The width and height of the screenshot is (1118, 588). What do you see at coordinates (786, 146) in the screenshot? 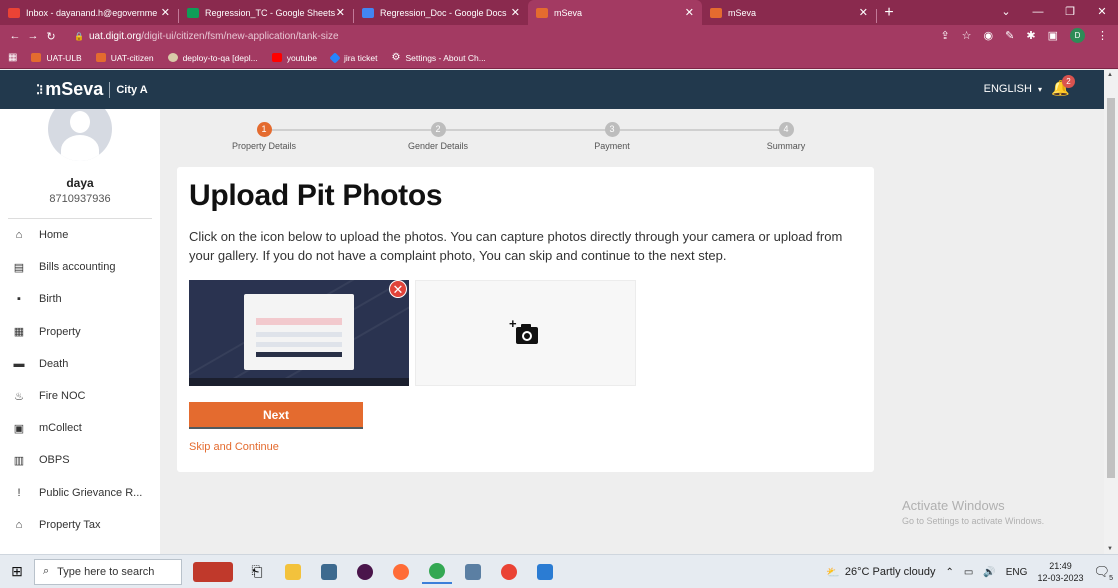
I see `step-label: Summary` at bounding box center [786, 146].